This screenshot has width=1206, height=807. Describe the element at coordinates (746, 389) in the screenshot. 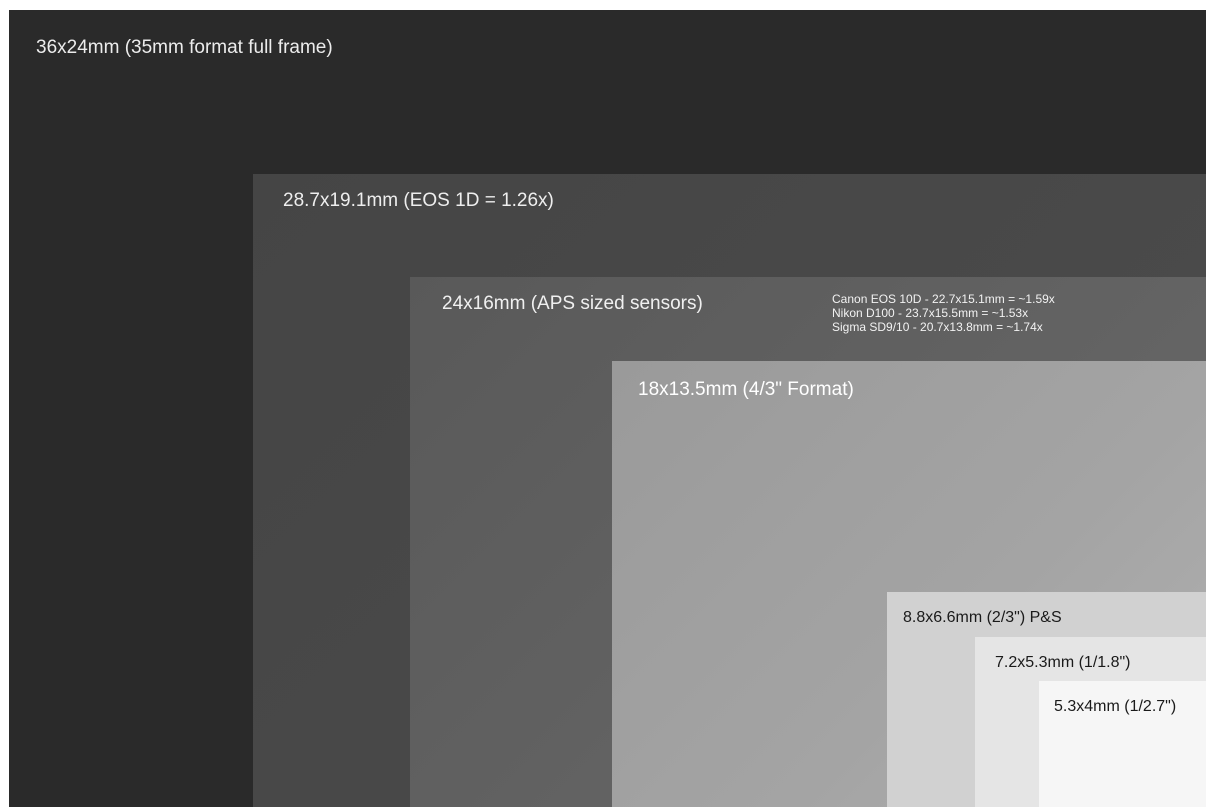

I see `sensor-four-thirds-label: 18x13.5mm (4/3" Format)` at that location.